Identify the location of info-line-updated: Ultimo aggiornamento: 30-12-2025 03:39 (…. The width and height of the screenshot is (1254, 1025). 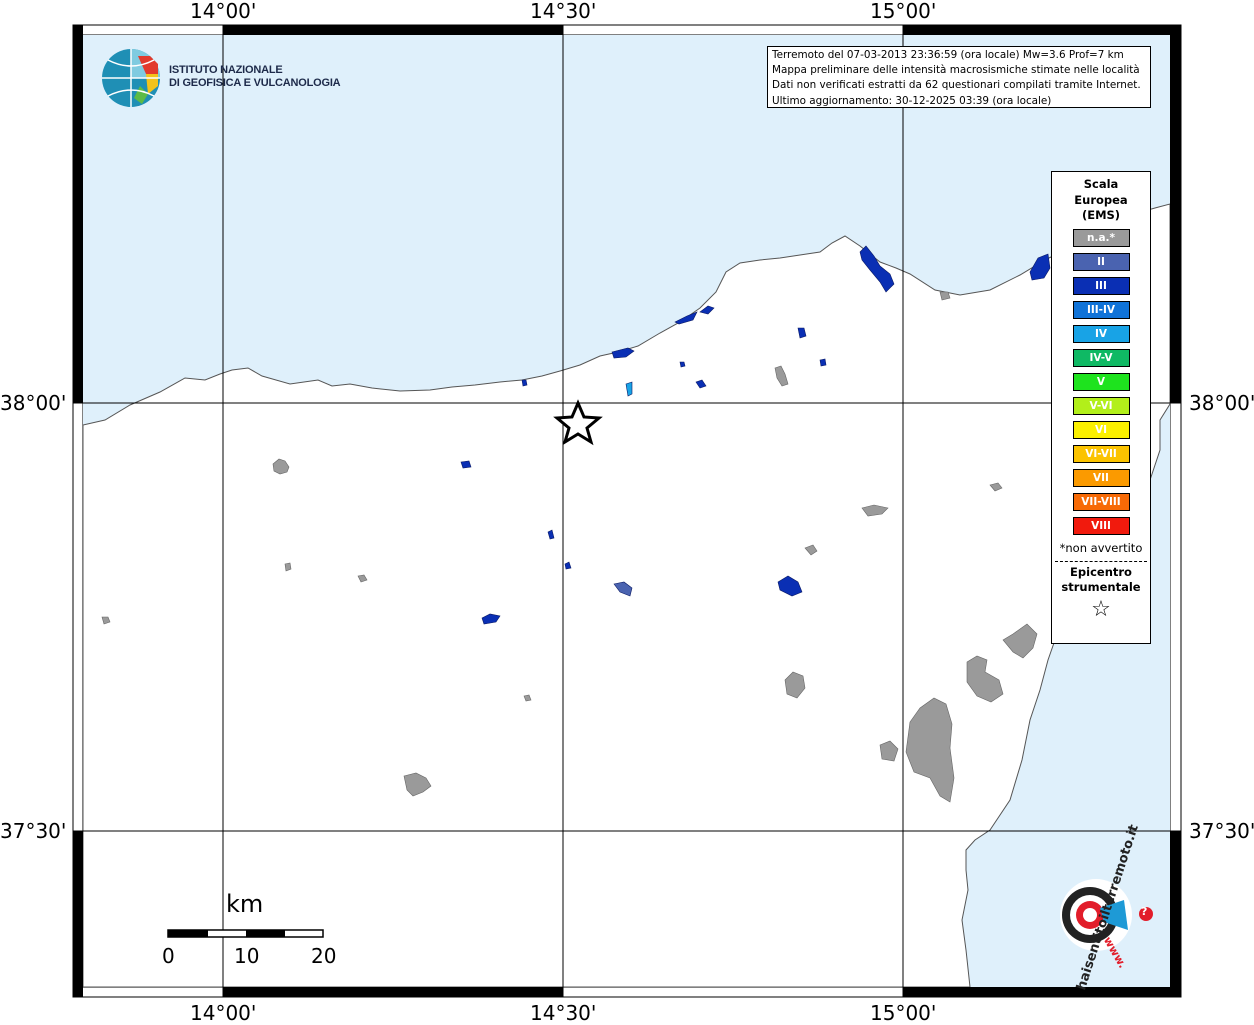
(912, 100).